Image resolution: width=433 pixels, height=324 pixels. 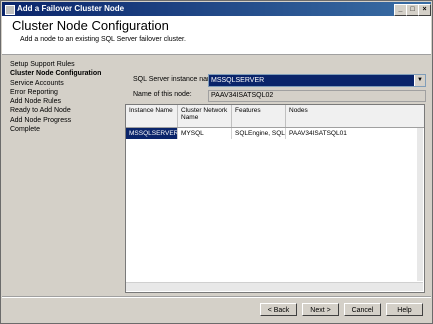 What do you see at coordinates (65, 73) in the screenshot?
I see `nav-item-cluster-node-configuration: Cluster Node Configuration` at bounding box center [65, 73].